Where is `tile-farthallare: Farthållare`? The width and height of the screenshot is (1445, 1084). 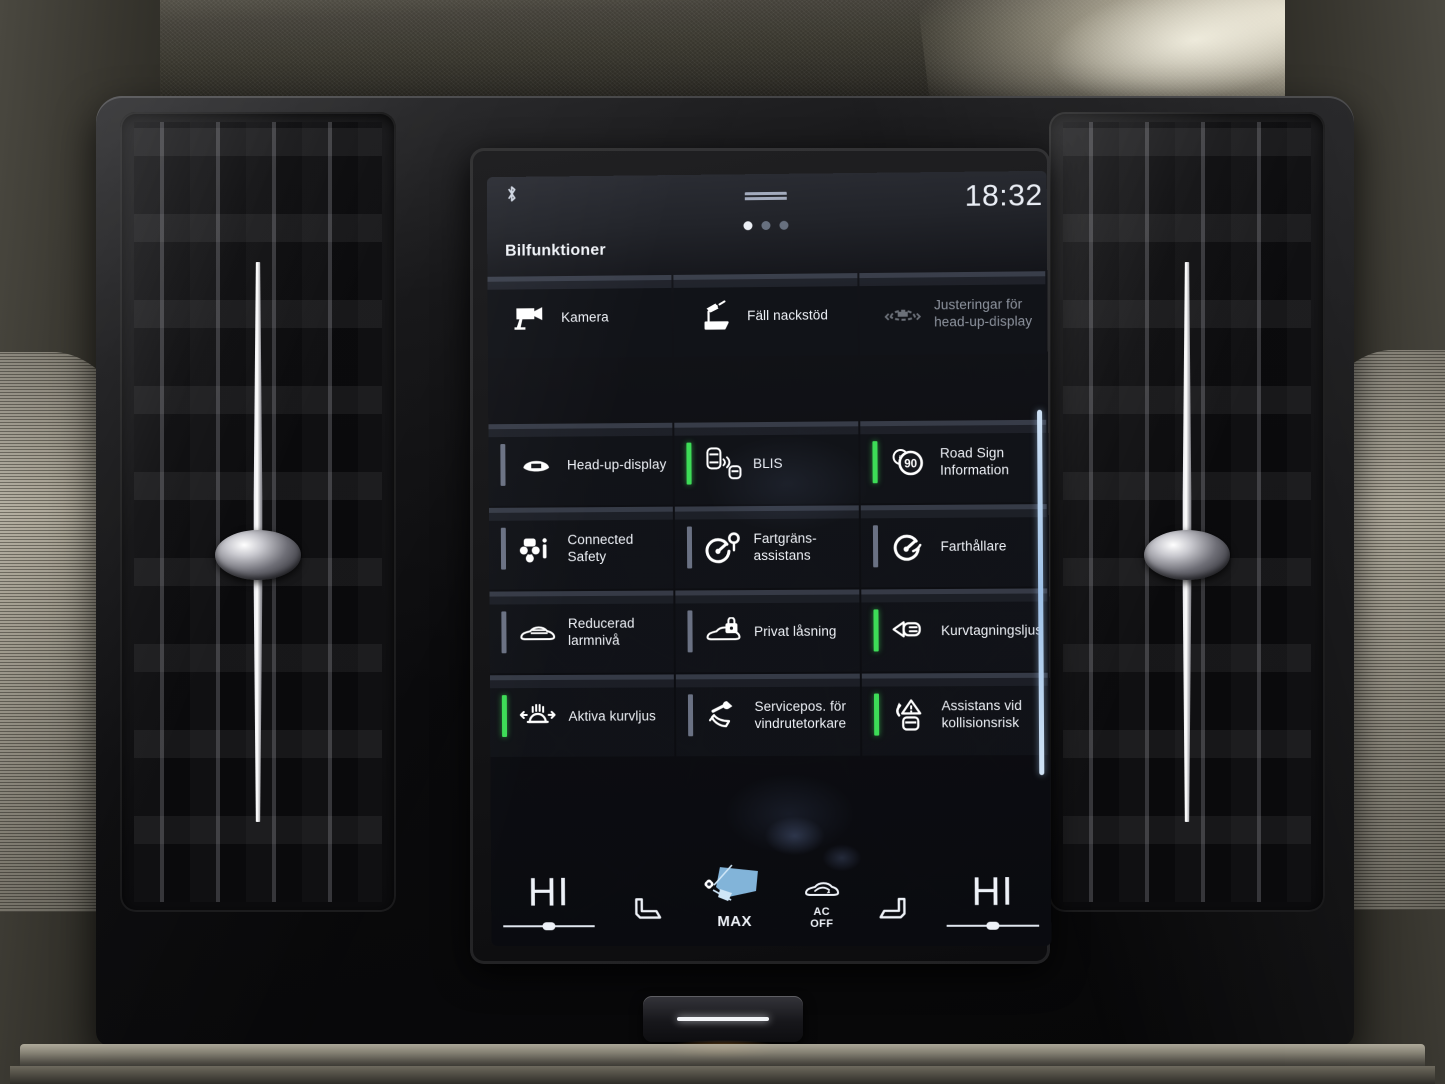
tile-farthallare: Farthållare is located at coordinates (953, 546).